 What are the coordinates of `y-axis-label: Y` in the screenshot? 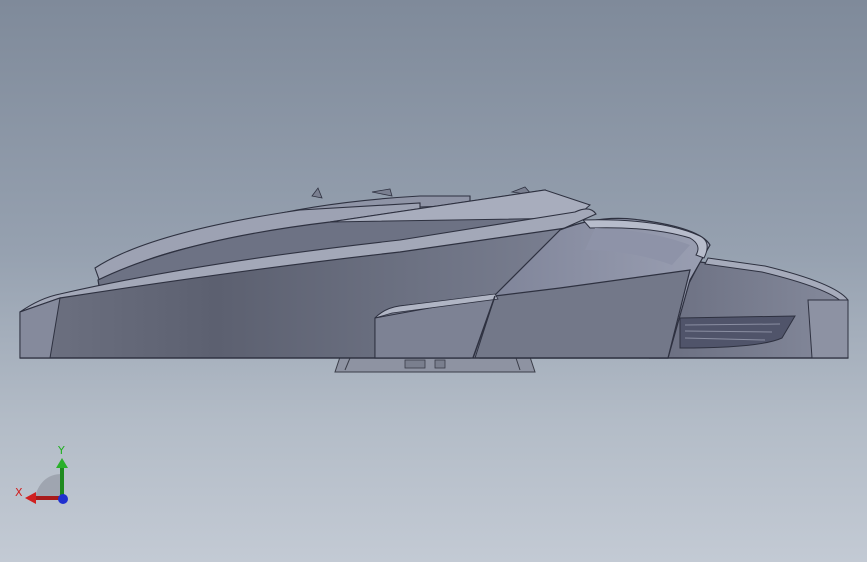 It's located at (61, 450).